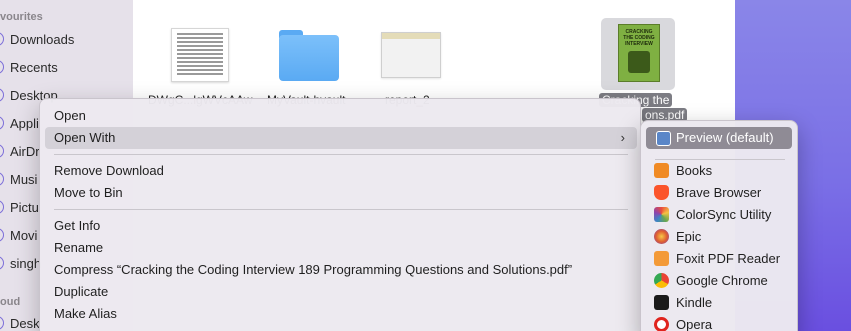 This screenshot has width=851, height=331. Describe the element at coordinates (661, 280) in the screenshot. I see `chrome-icon` at that location.